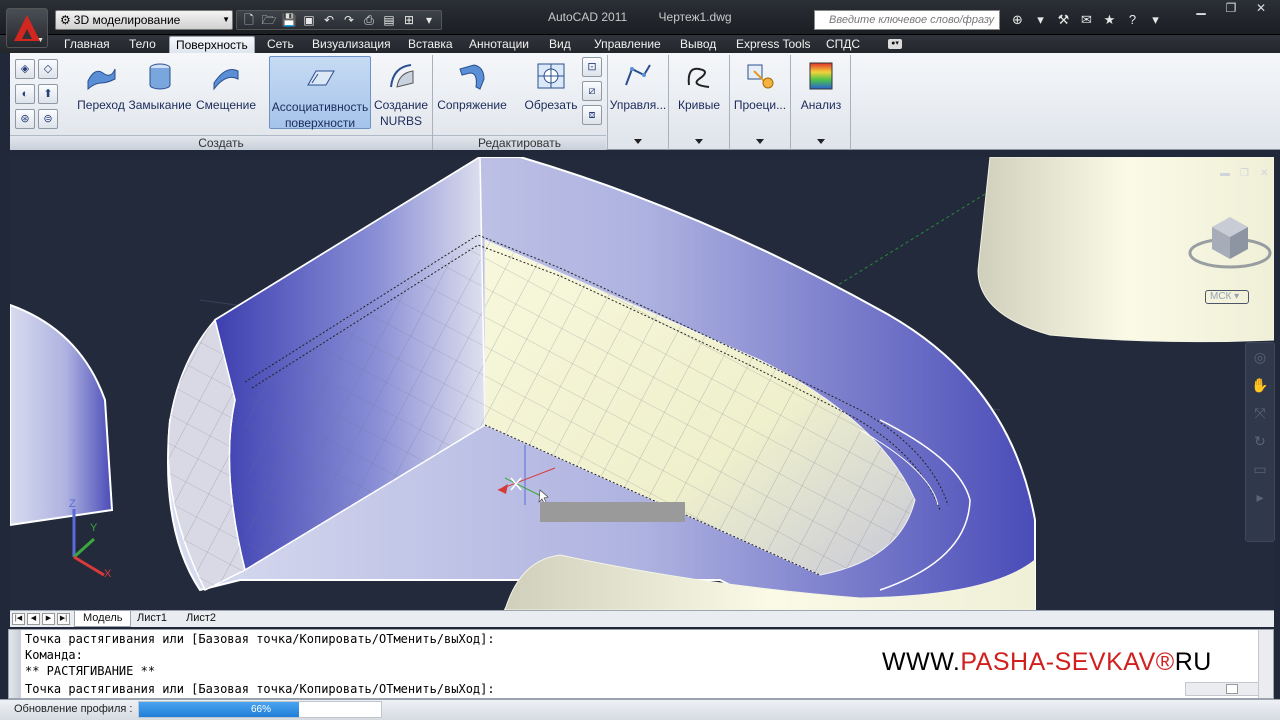  What do you see at coordinates (103, 619) in the screenshot?
I see `tab-model: Модель` at bounding box center [103, 619].